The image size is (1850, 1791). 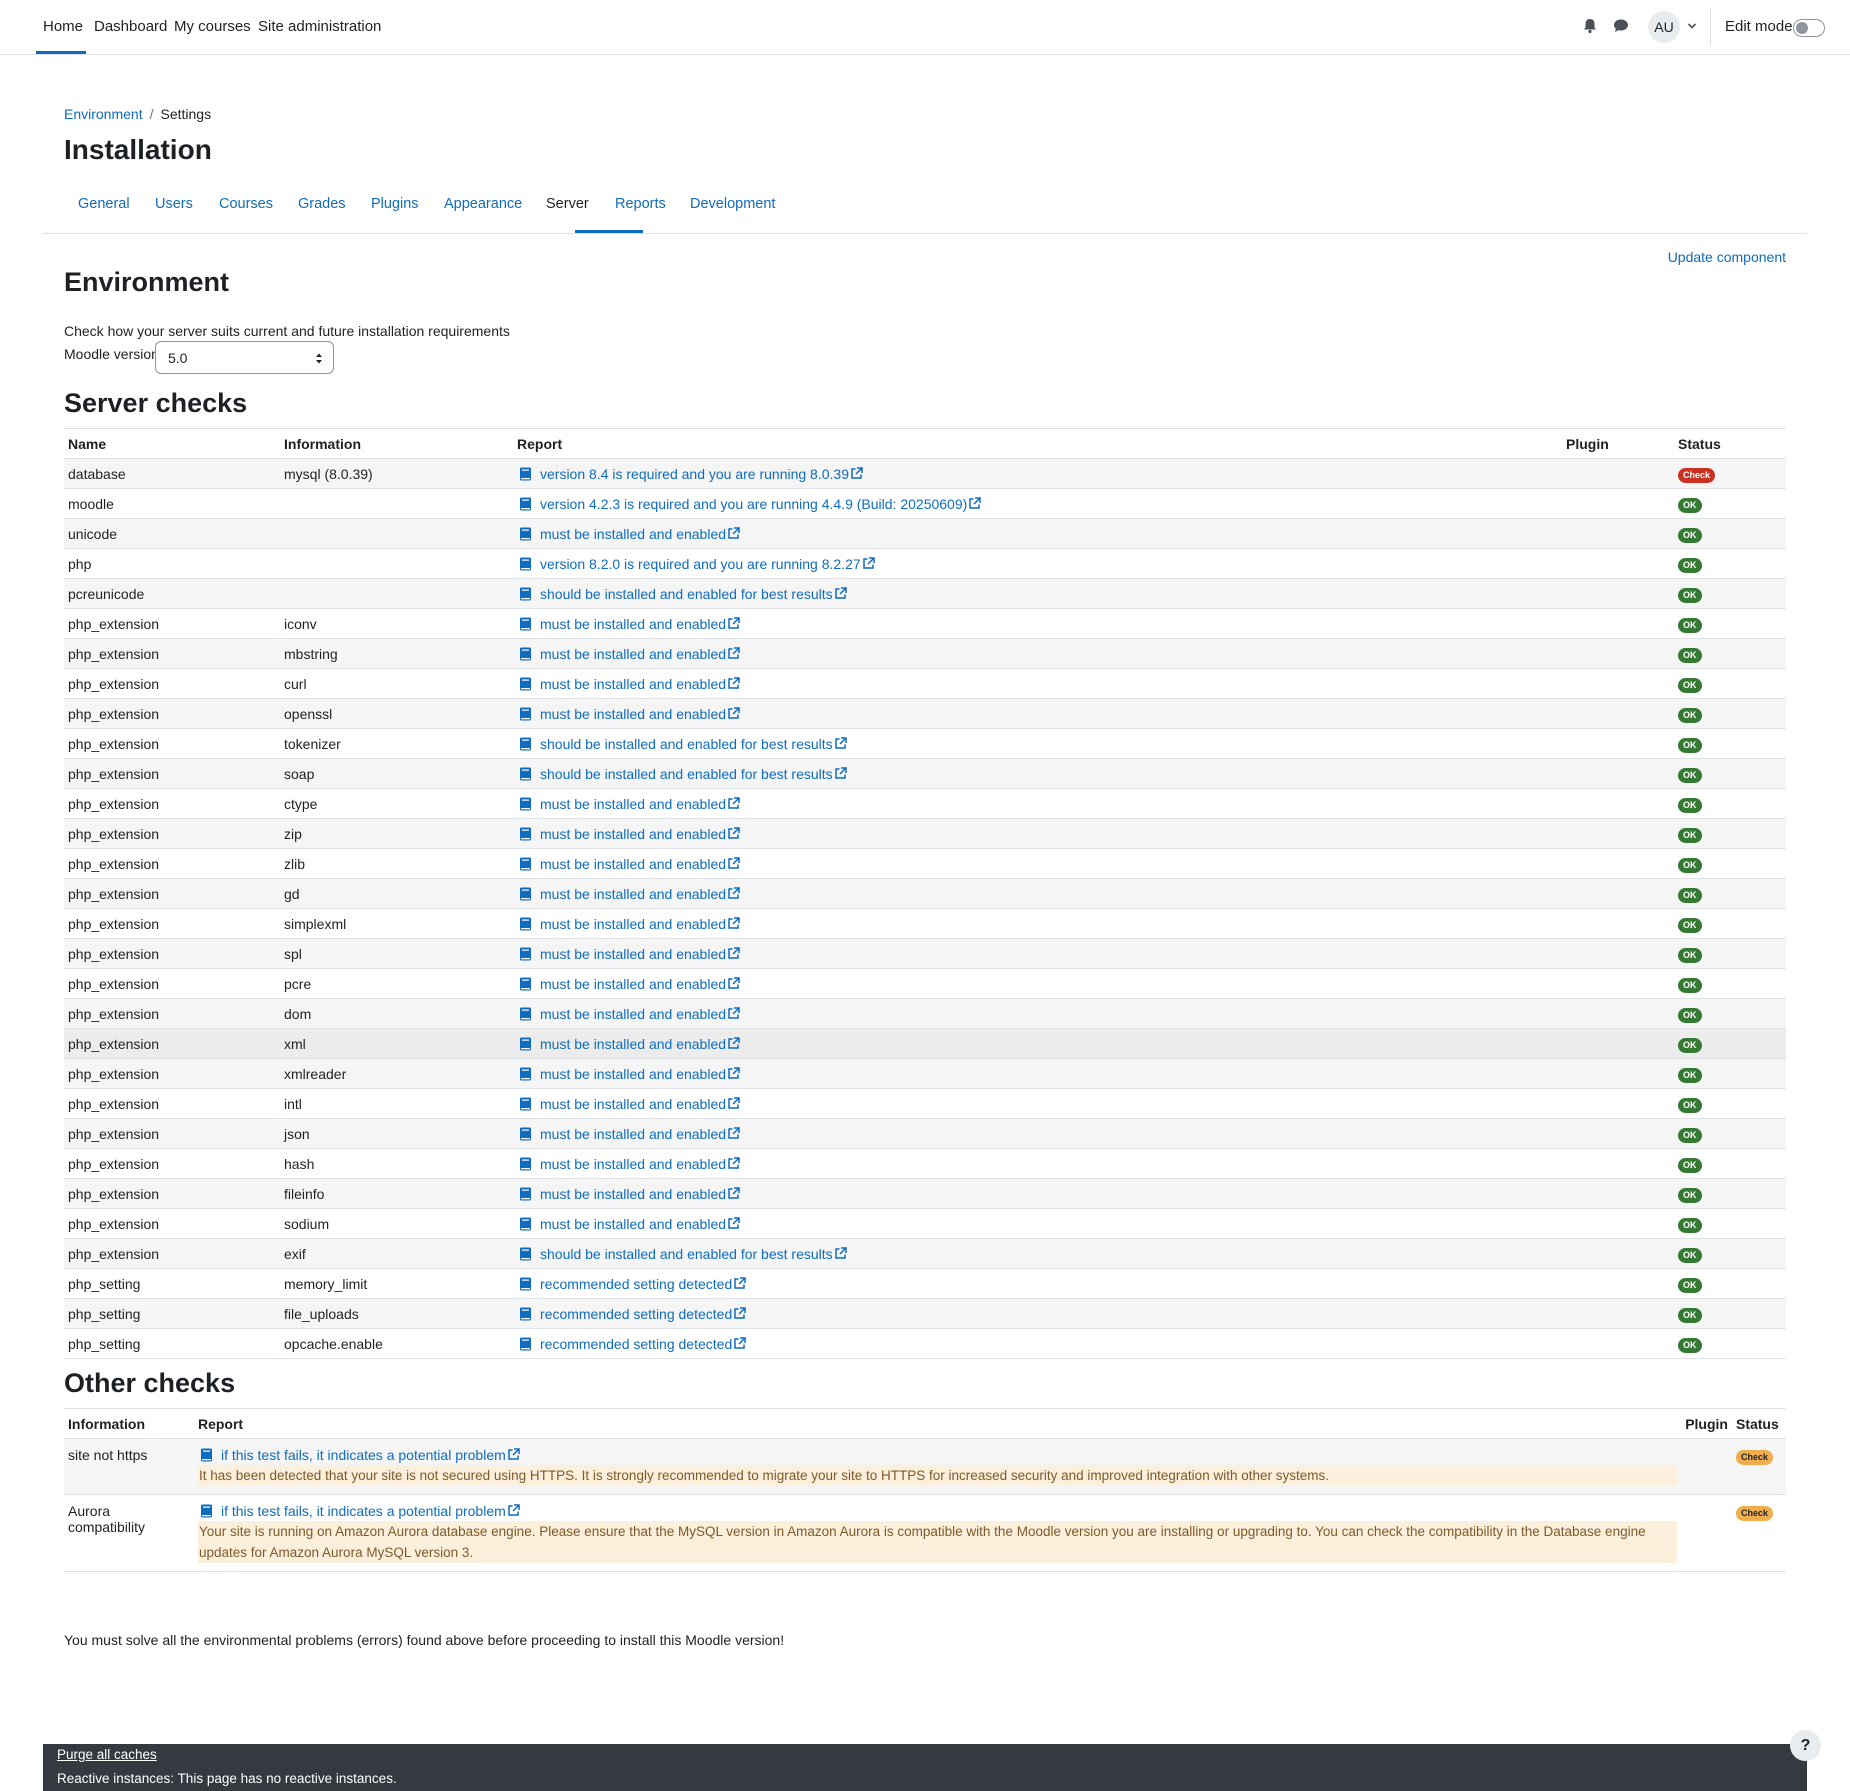 What do you see at coordinates (1621, 26) in the screenshot?
I see `messages-icon` at bounding box center [1621, 26].